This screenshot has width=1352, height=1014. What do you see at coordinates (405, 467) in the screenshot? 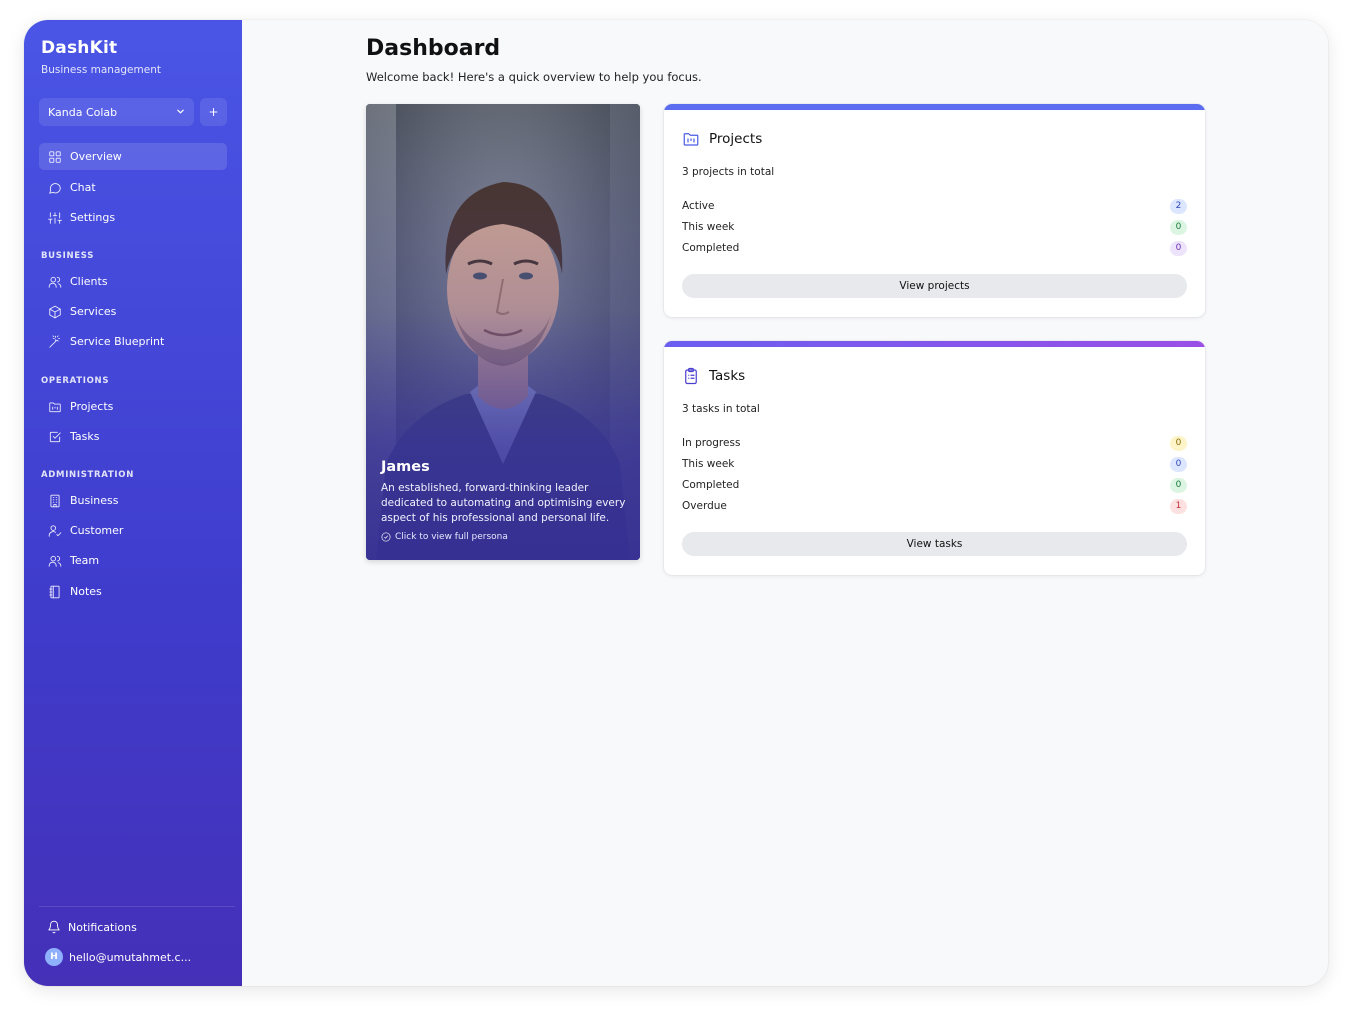
I see `persona-name: James` at bounding box center [405, 467].